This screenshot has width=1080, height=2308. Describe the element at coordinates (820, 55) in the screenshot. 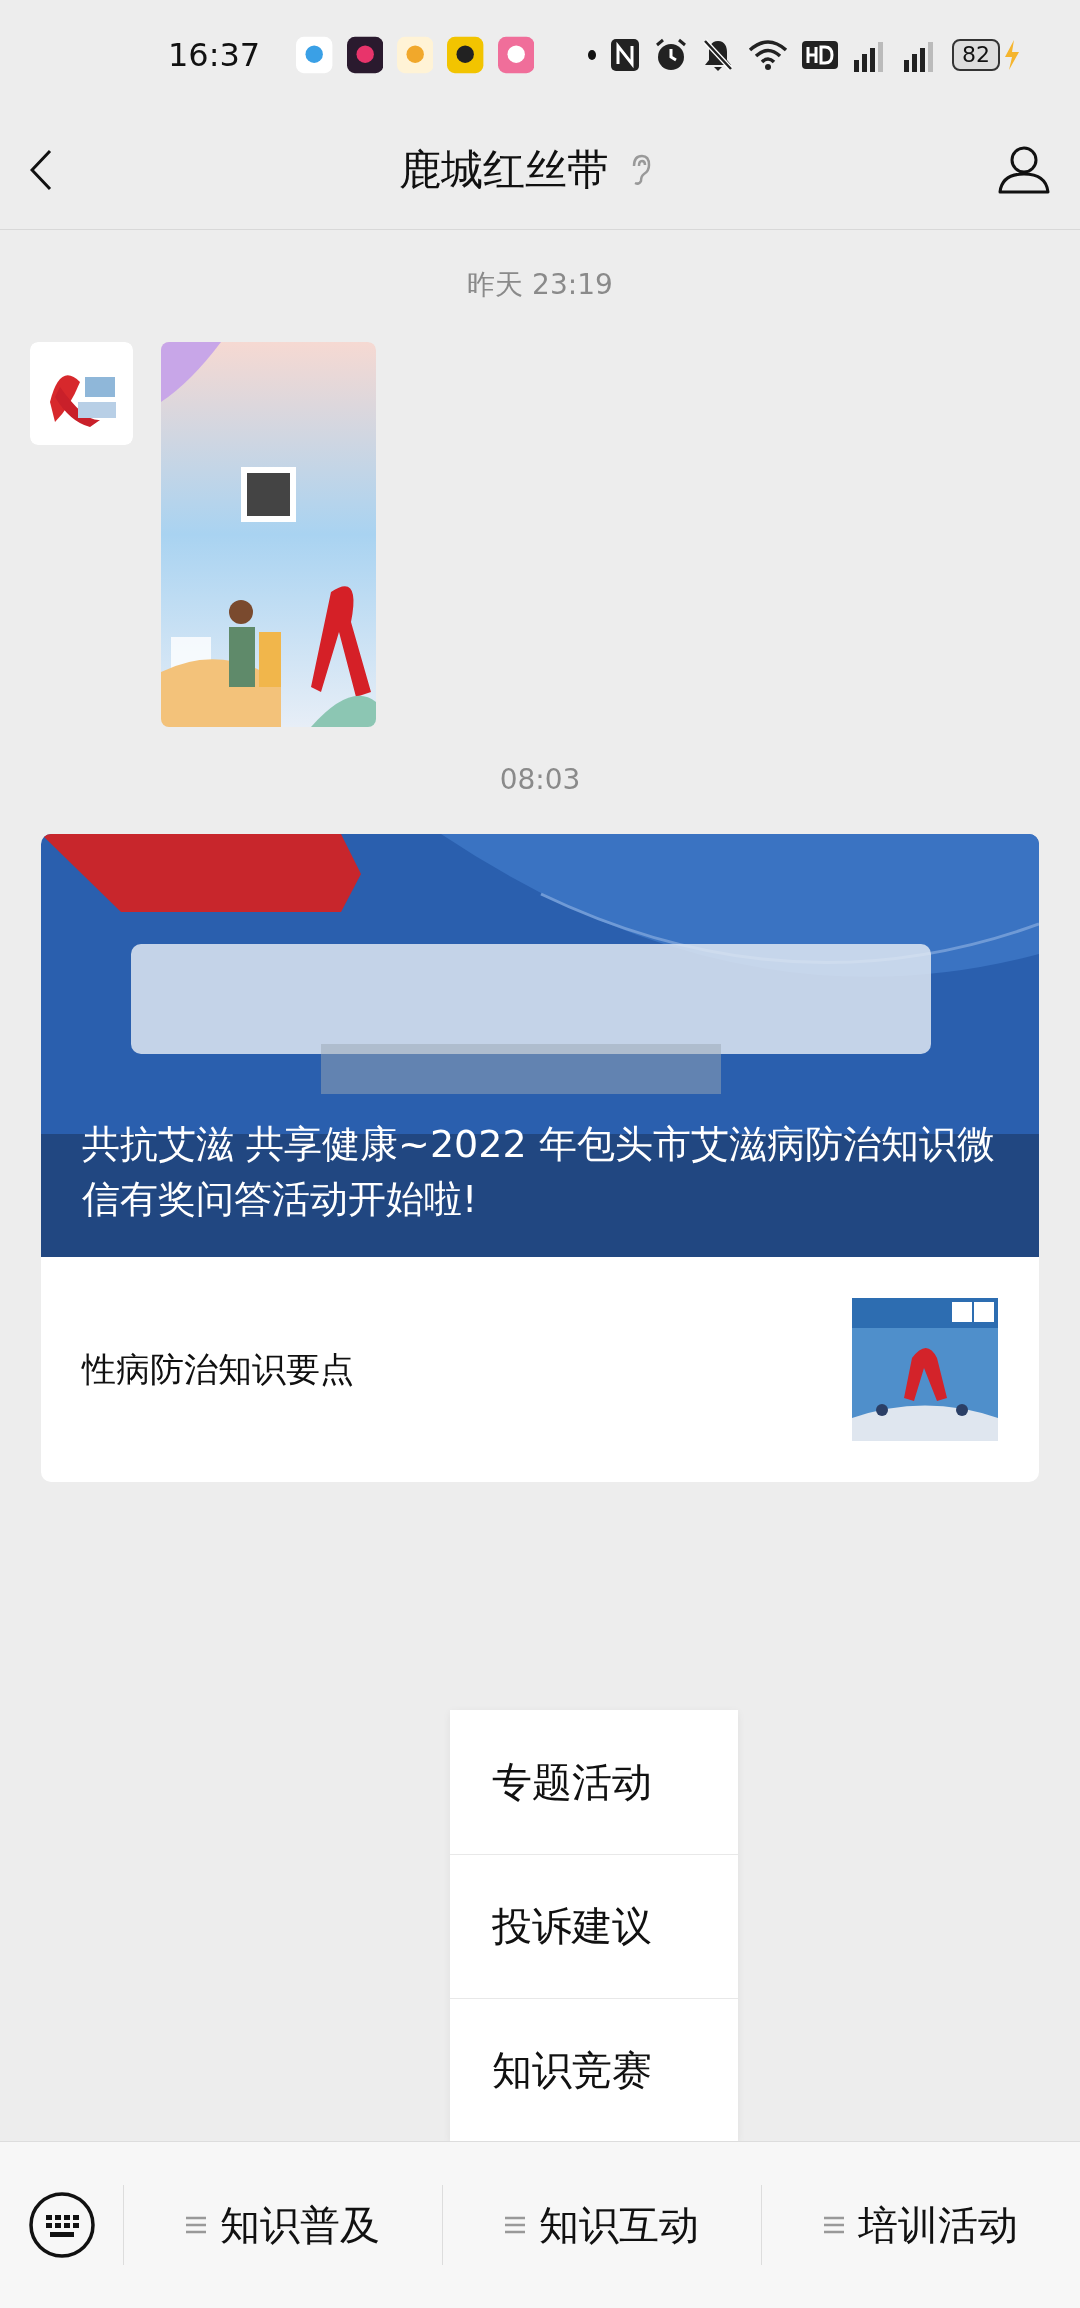

I see `hd-icon` at that location.